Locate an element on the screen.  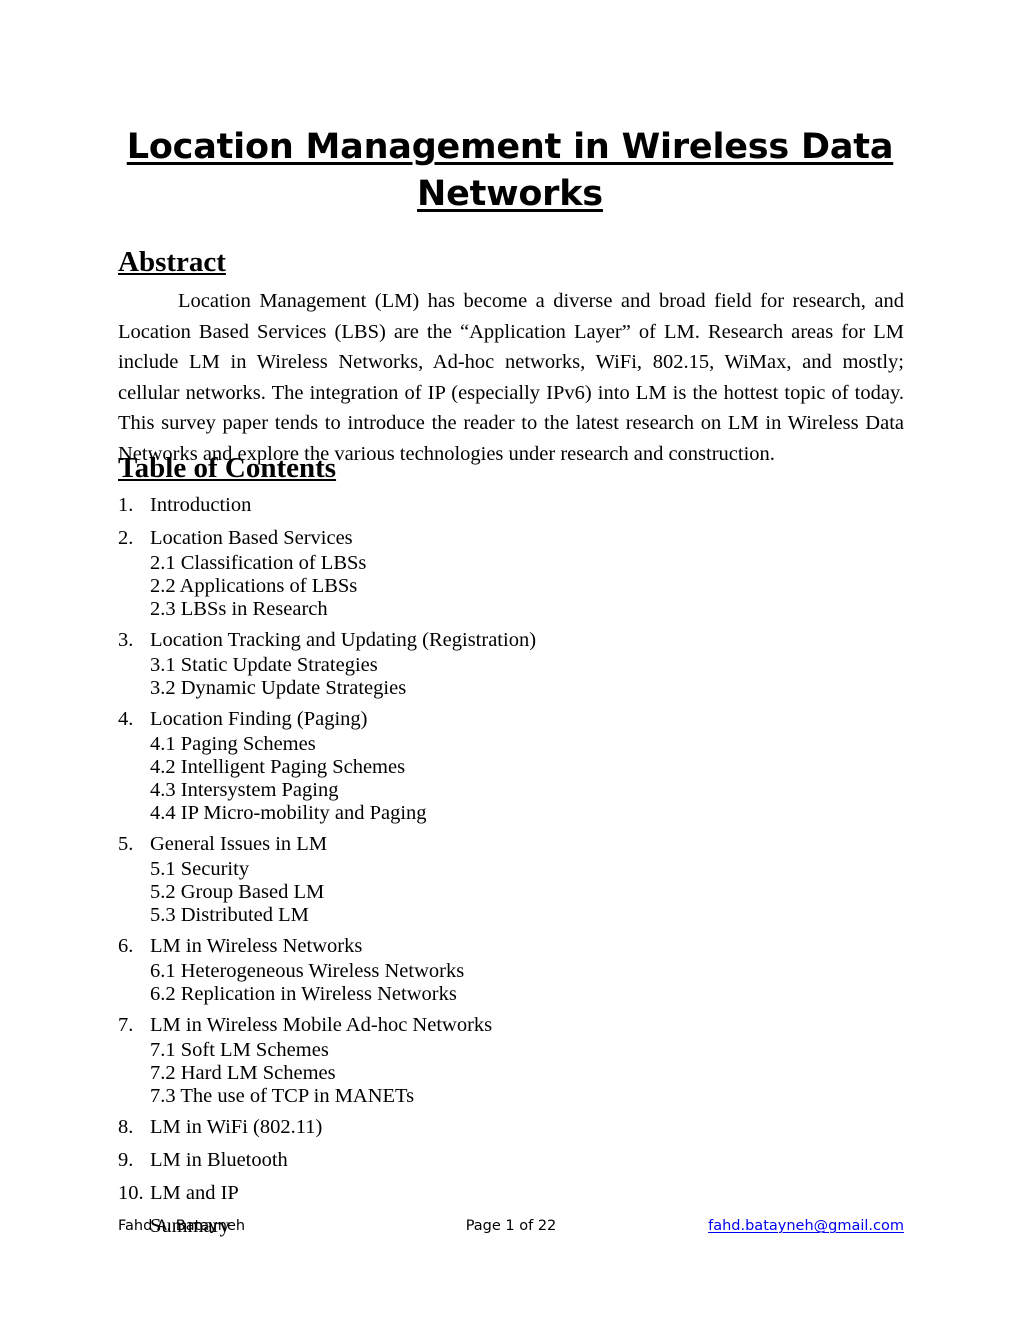
toc-entry: 1. Introduction is located at coordinates (468, 505).